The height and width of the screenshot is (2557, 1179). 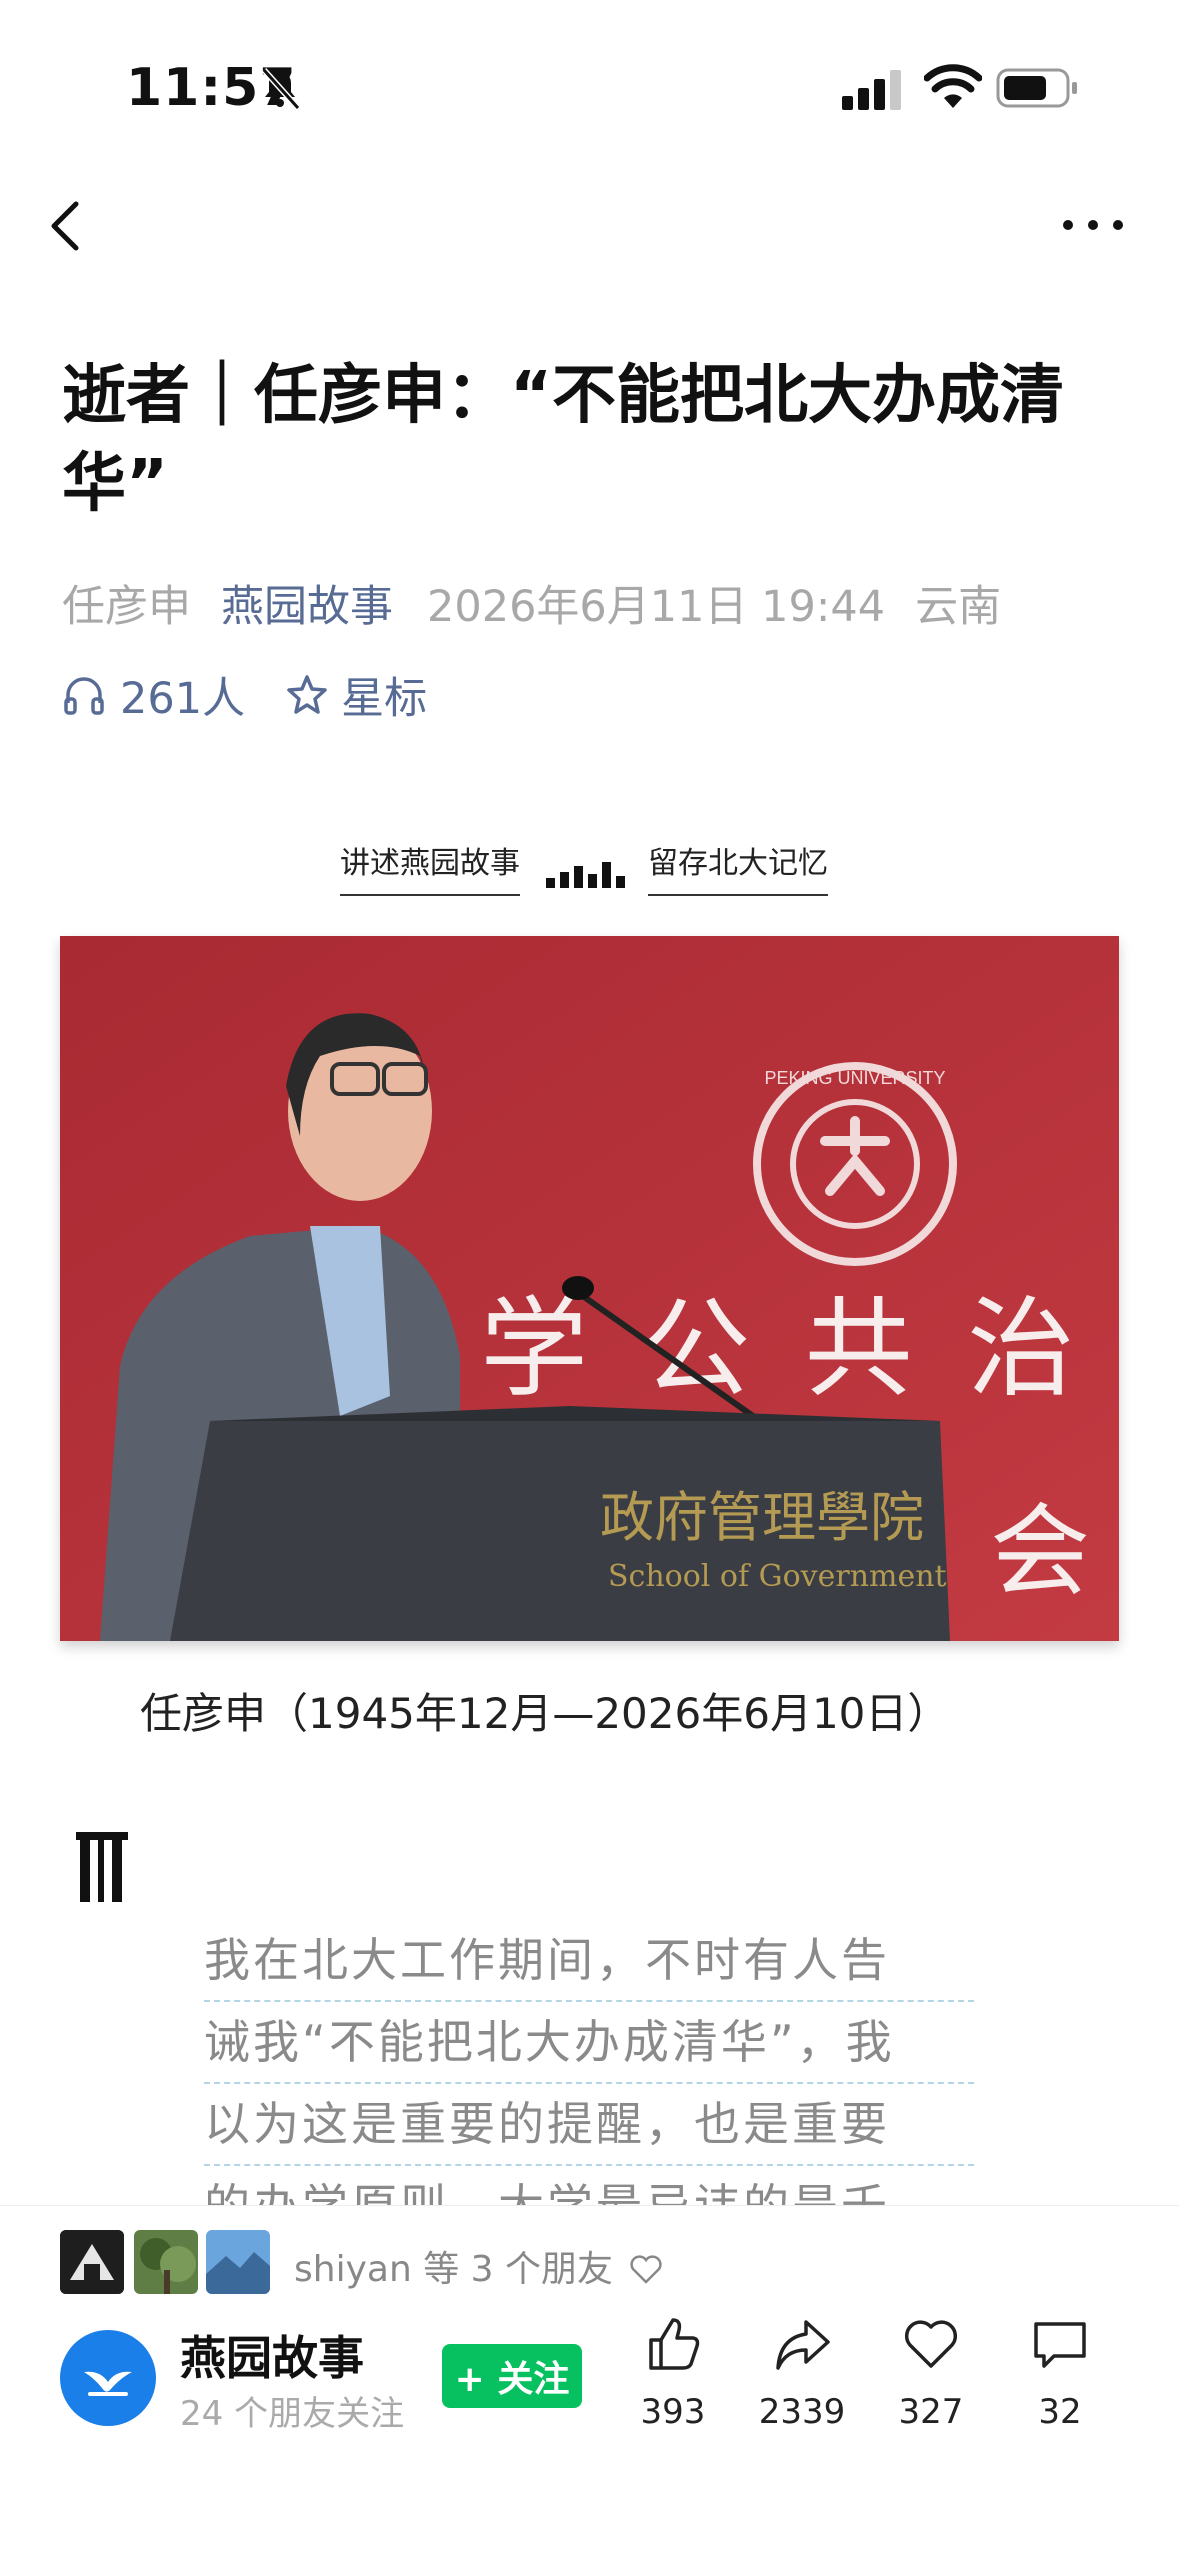 What do you see at coordinates (802, 2412) in the screenshot?
I see `share-count: 2339` at bounding box center [802, 2412].